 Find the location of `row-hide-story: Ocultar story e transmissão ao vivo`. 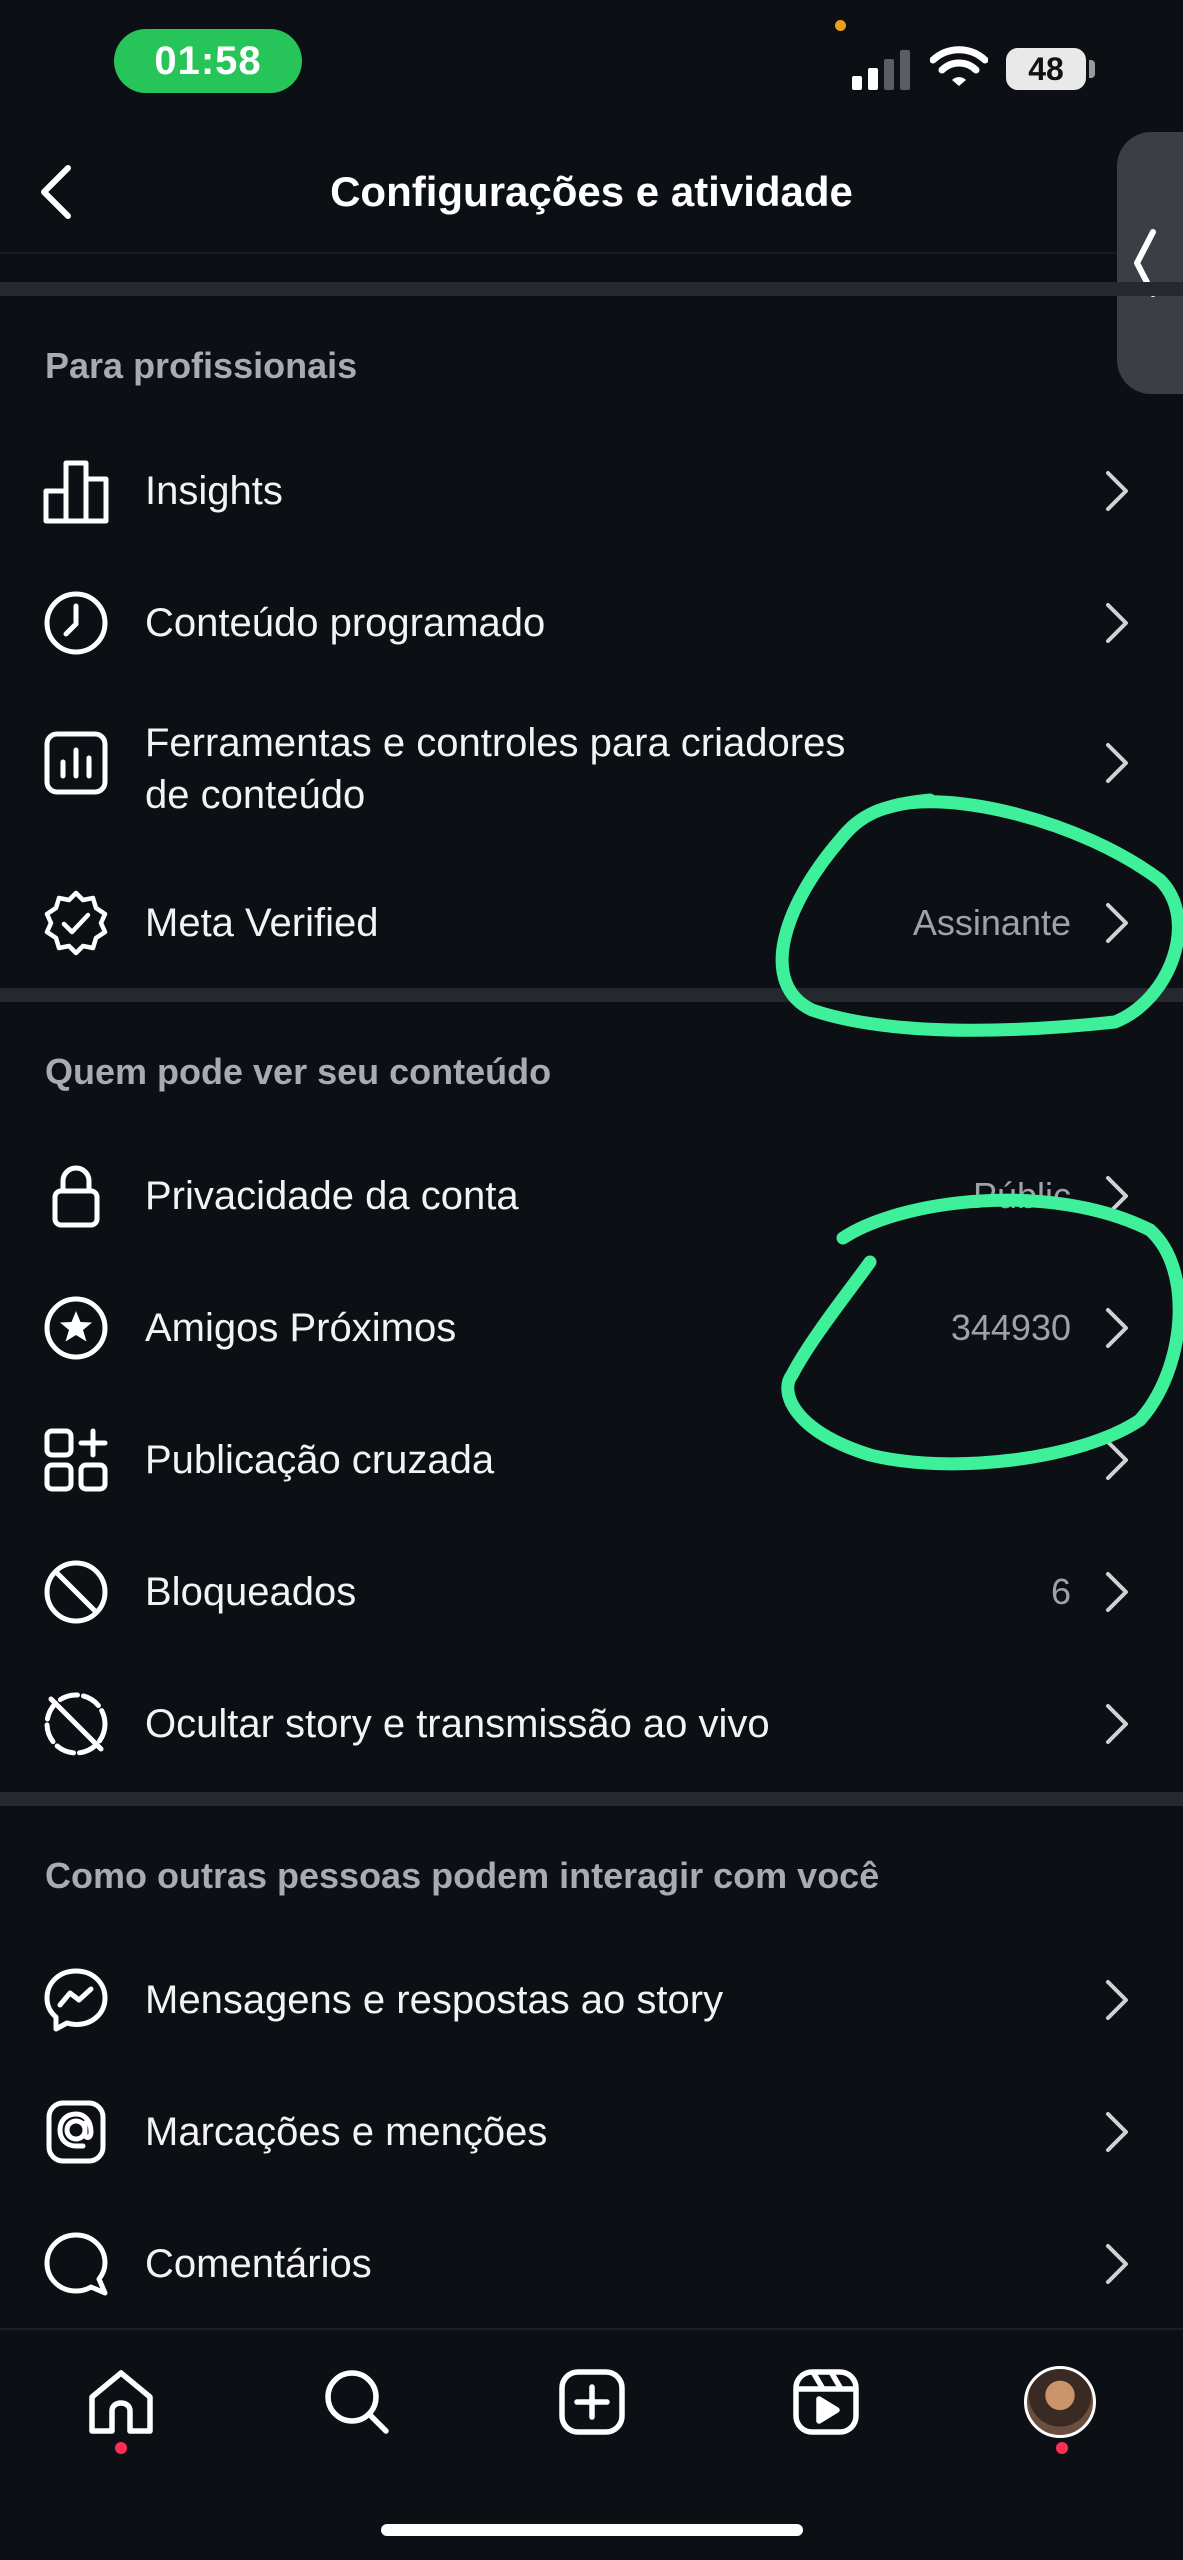

row-hide-story: Ocultar story e transmissão ao vivo is located at coordinates (591, 1724).